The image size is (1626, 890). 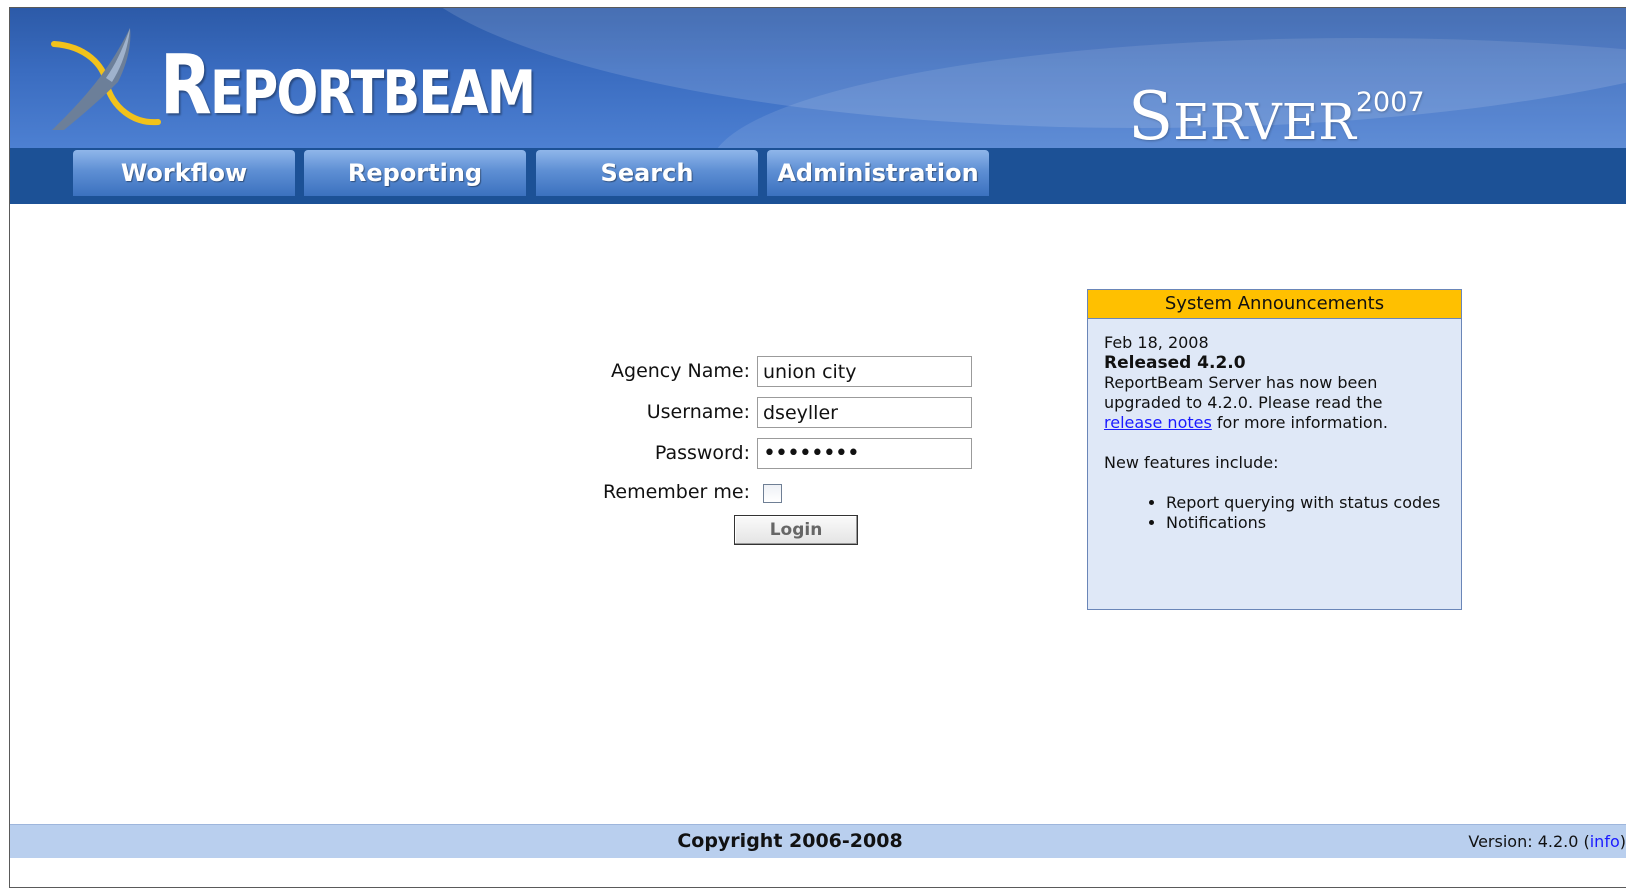 I want to click on copyright-text: Copyright 2006-2008, so click(x=790, y=841).